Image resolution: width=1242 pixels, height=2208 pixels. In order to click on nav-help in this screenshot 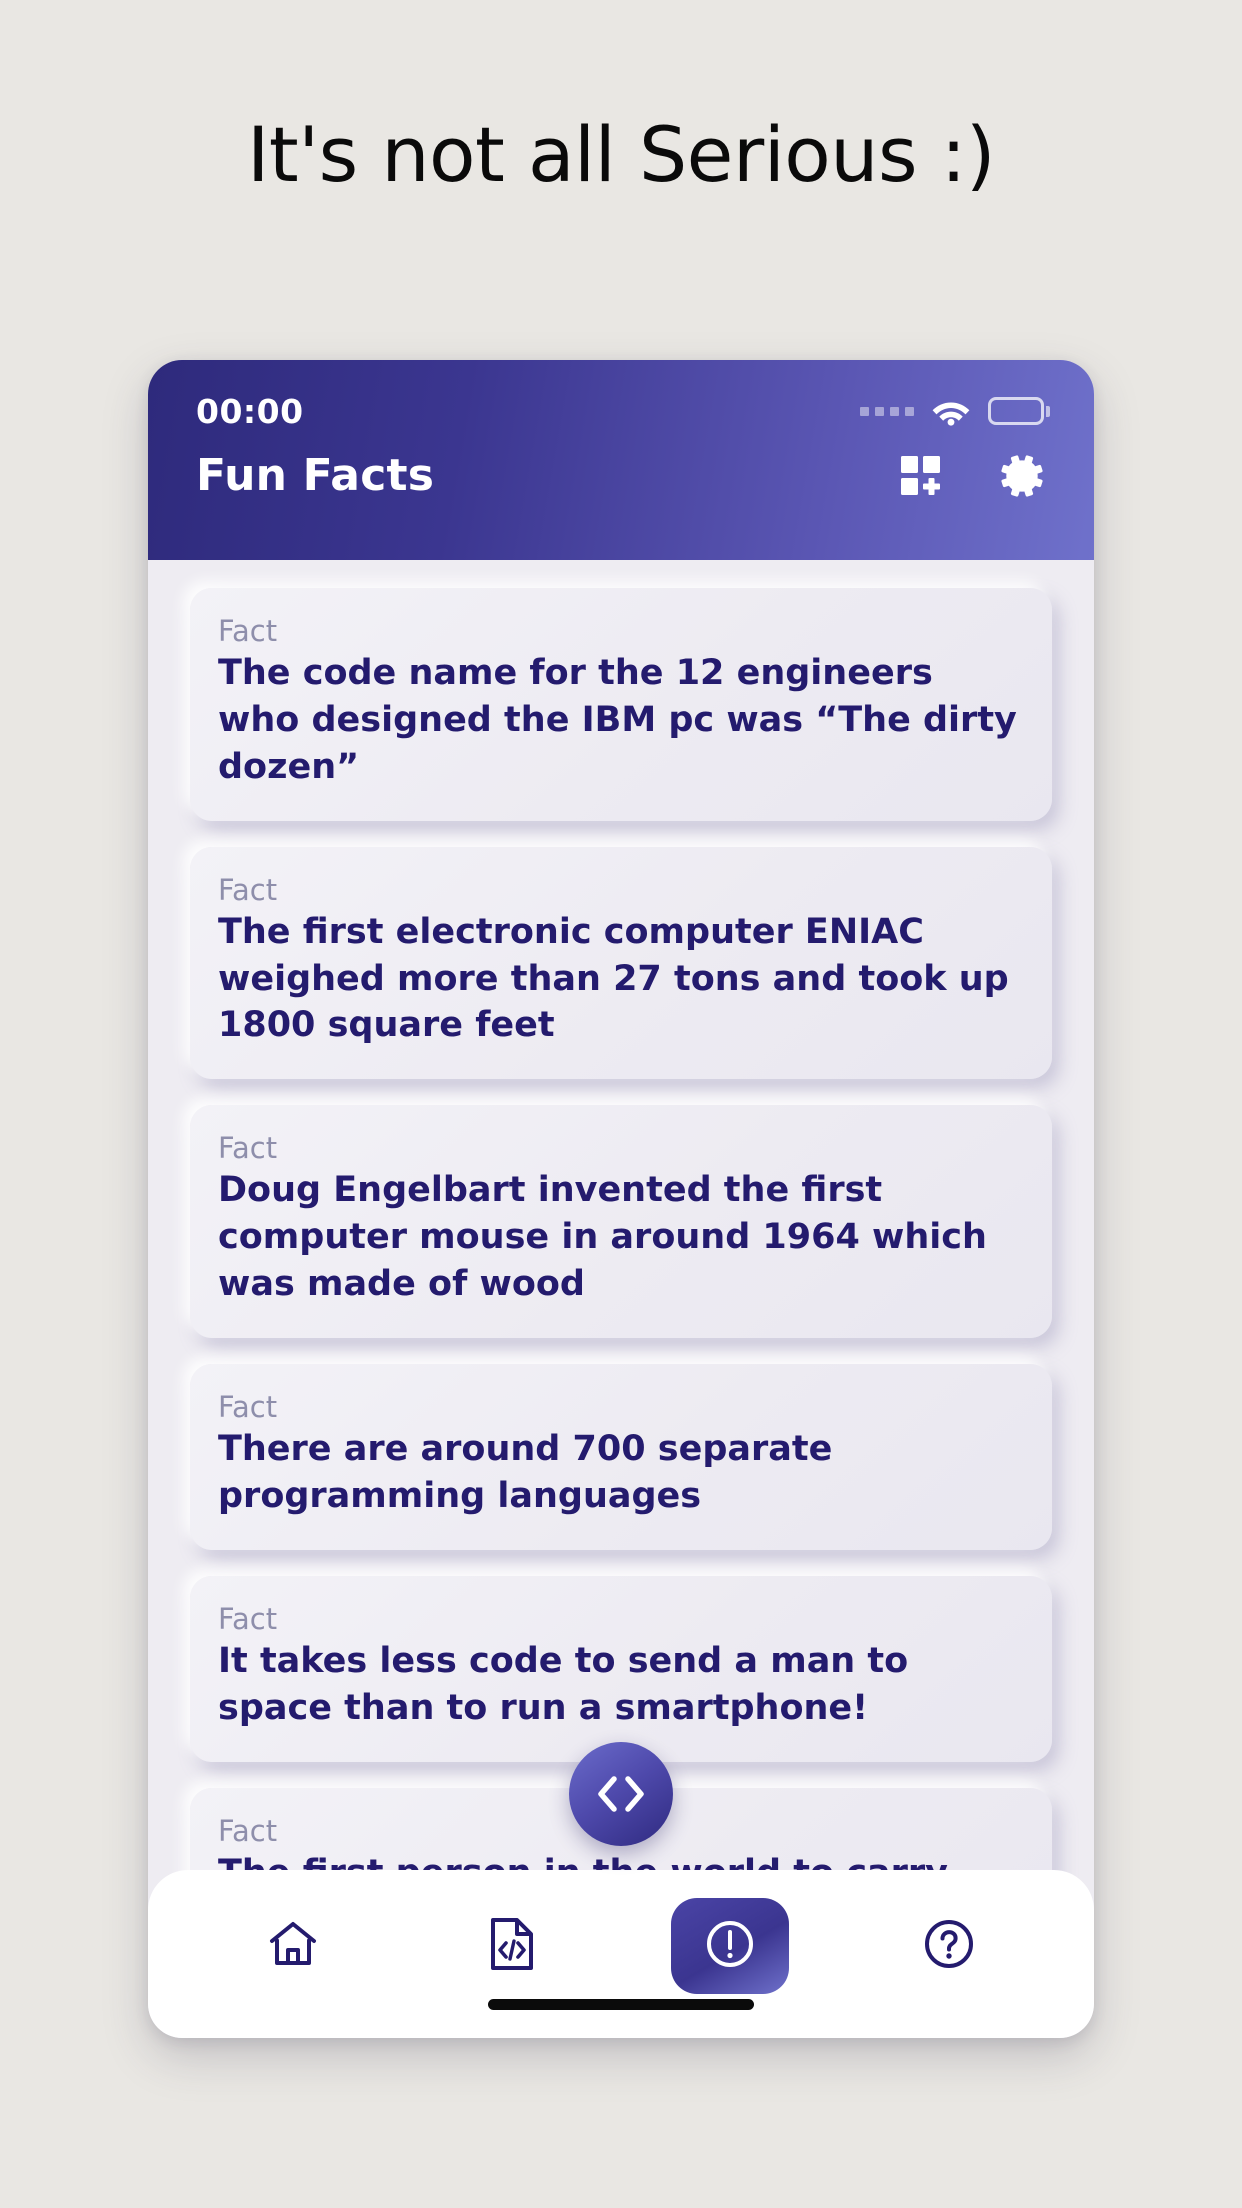, I will do `click(949, 1946)`.